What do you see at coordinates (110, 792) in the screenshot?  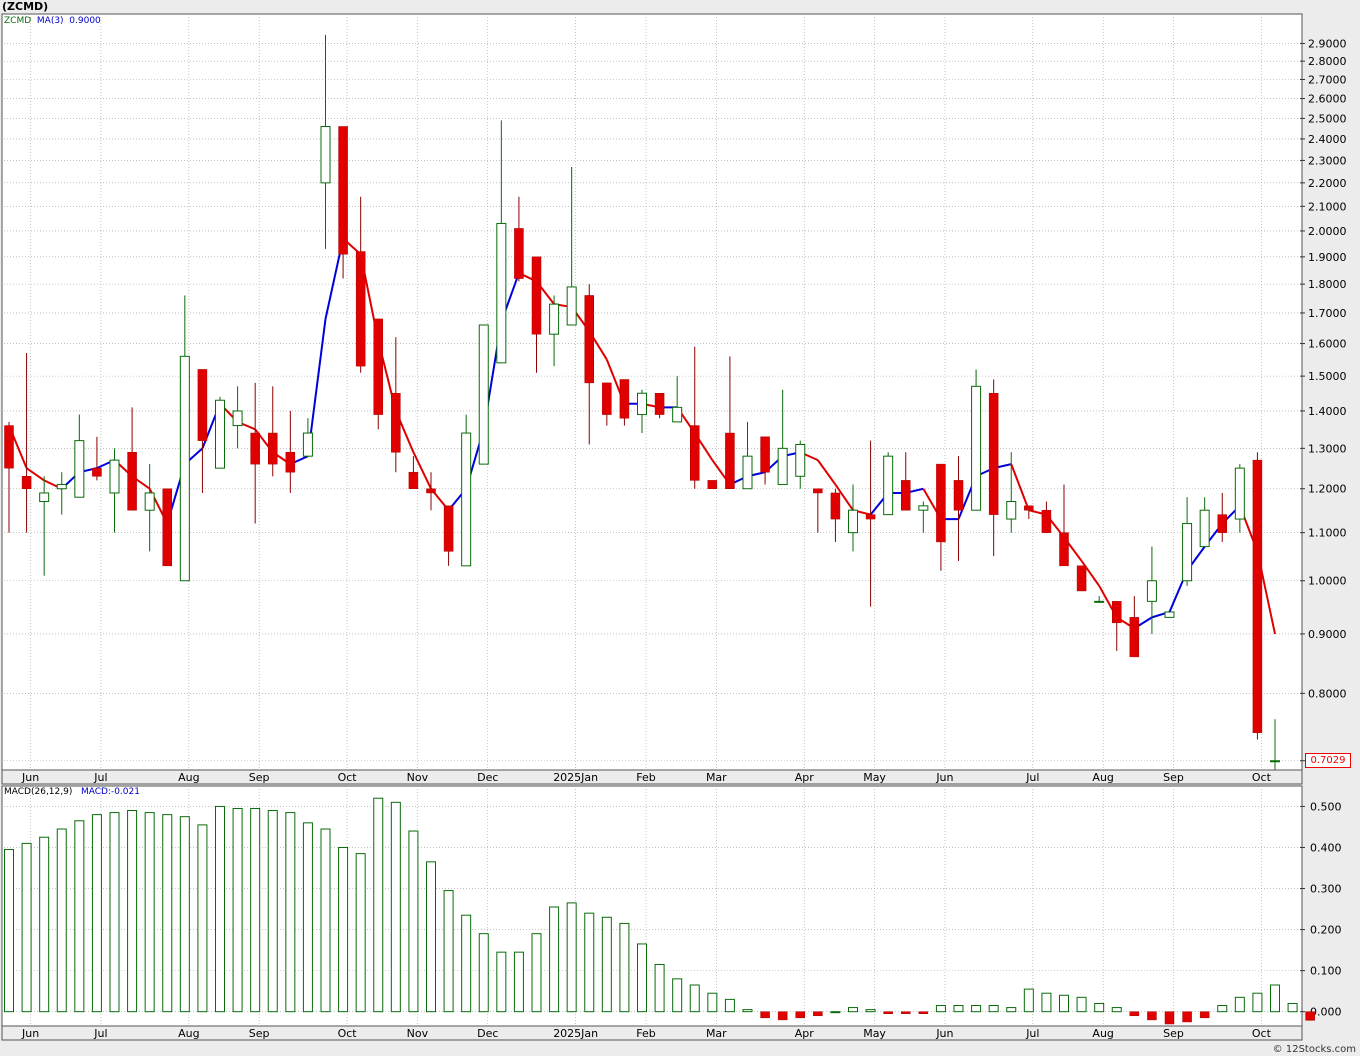 I see `macd-legend-value: MACD:-0.021` at bounding box center [110, 792].